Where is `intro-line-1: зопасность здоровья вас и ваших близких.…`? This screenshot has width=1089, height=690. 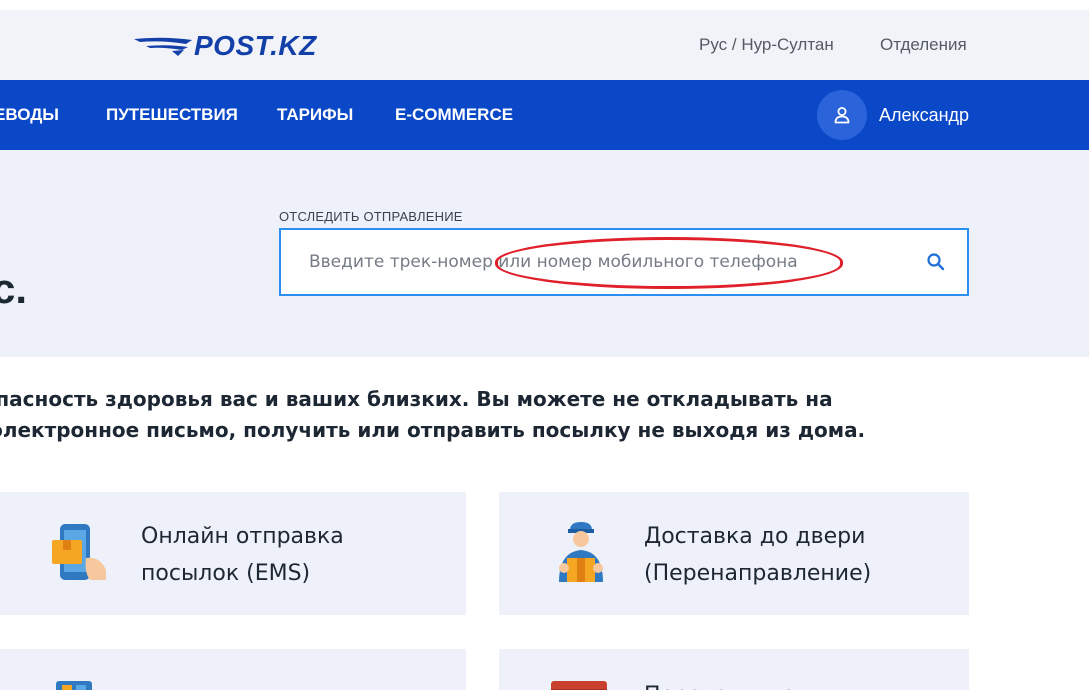 intro-line-1: зопасность здоровья вас и ваших близких.… is located at coordinates (416, 399).